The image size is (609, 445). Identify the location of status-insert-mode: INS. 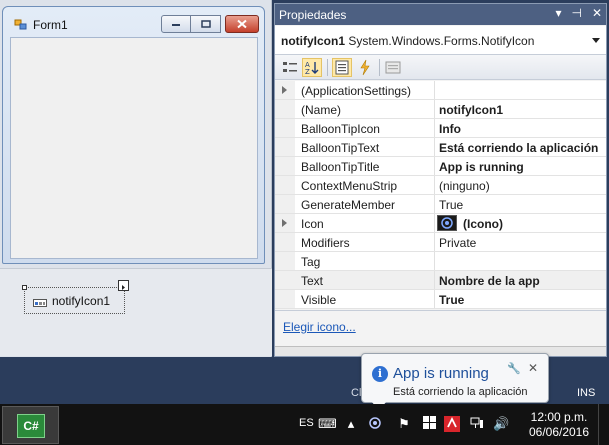
(586, 393).